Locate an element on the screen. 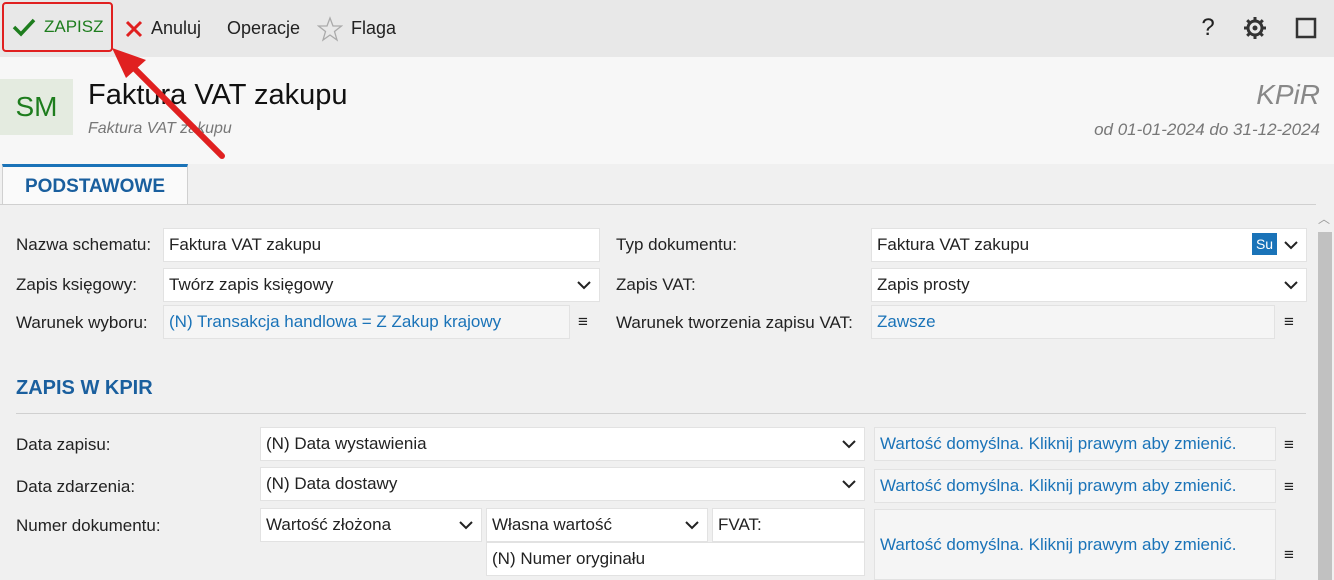 Image resolution: width=1334 pixels, height=580 pixels. flag-button: Flaga is located at coordinates (356, 28).